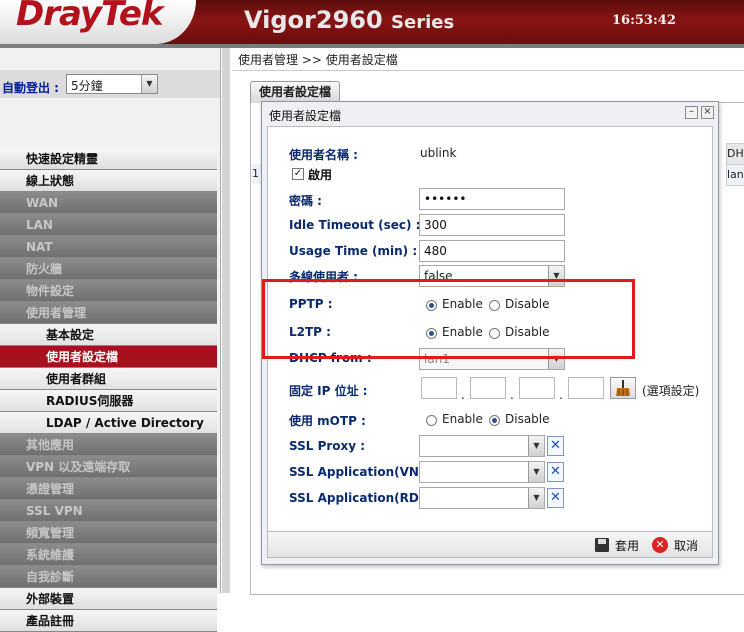  Describe the element at coordinates (644, 20) in the screenshot. I see `system-clock: 16:53:42` at that location.